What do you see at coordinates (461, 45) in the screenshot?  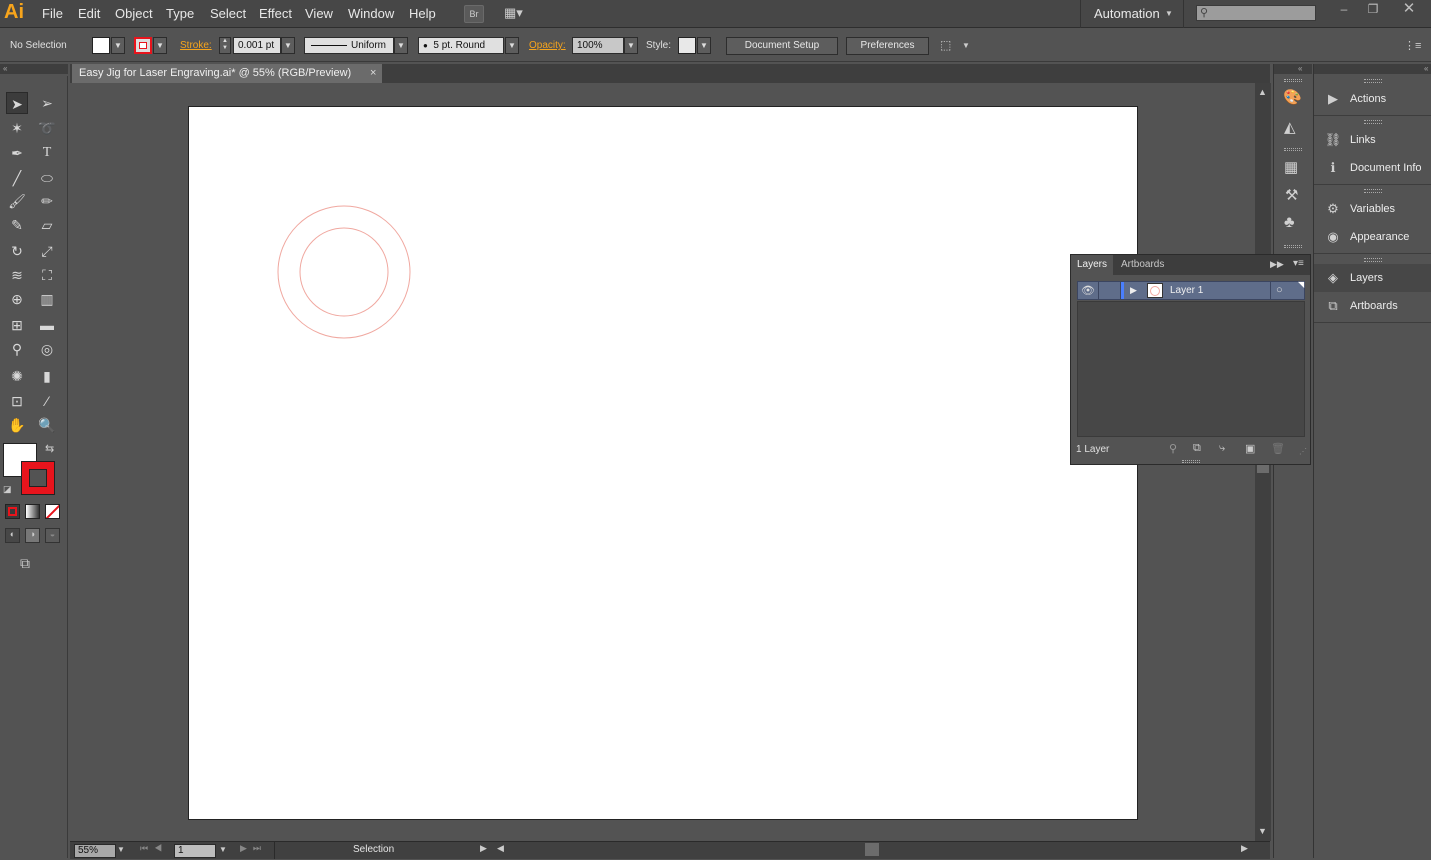 I see `brush-definition: ● 5 pt. Round` at bounding box center [461, 45].